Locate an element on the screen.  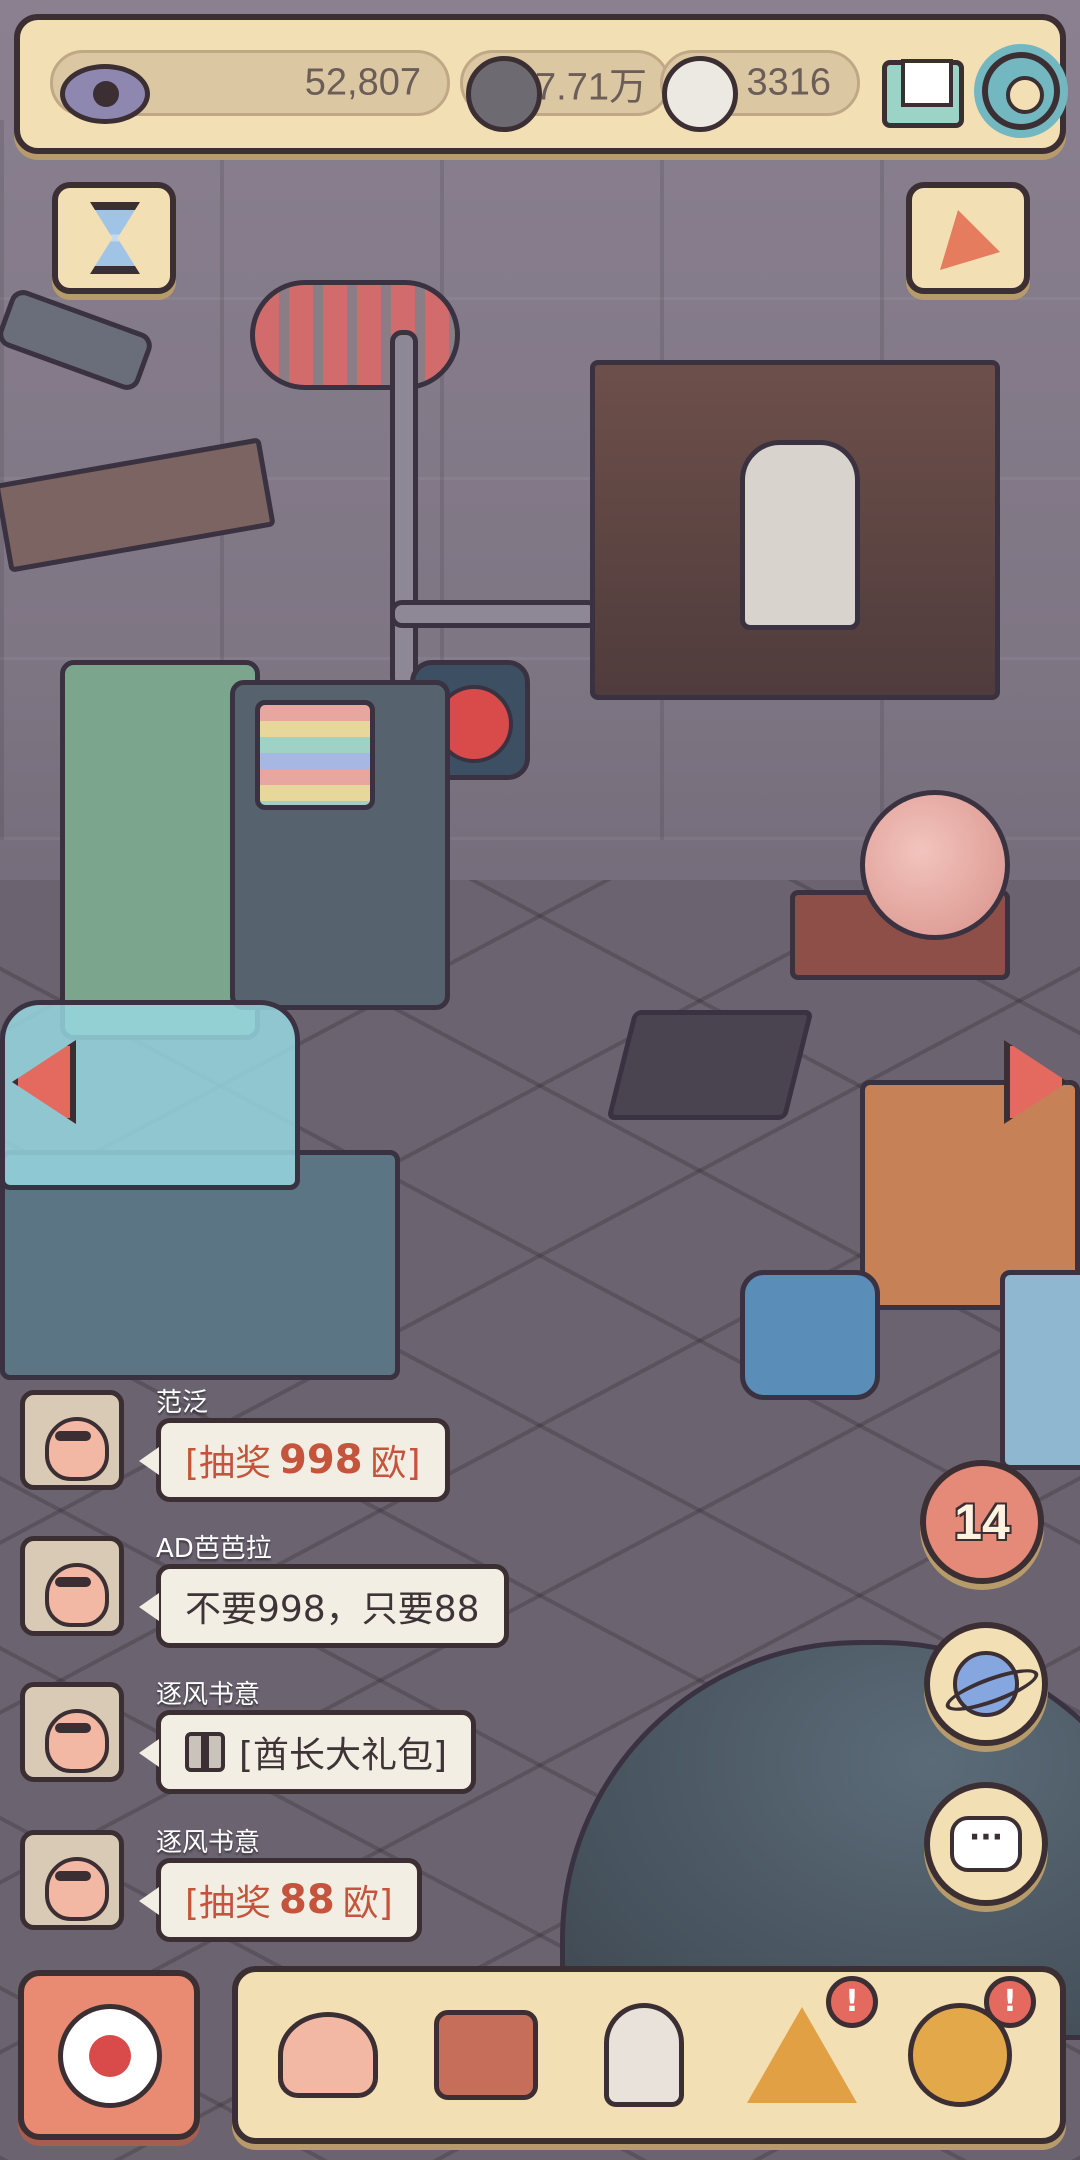
chat-button: ··· is located at coordinates (986, 1844).